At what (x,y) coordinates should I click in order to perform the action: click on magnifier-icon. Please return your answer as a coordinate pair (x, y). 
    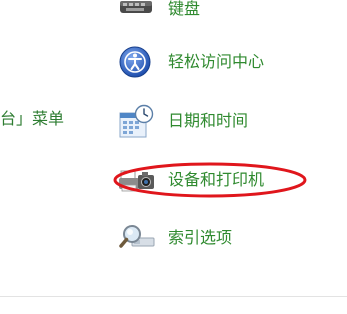
    Looking at the image, I should click on (138, 238).